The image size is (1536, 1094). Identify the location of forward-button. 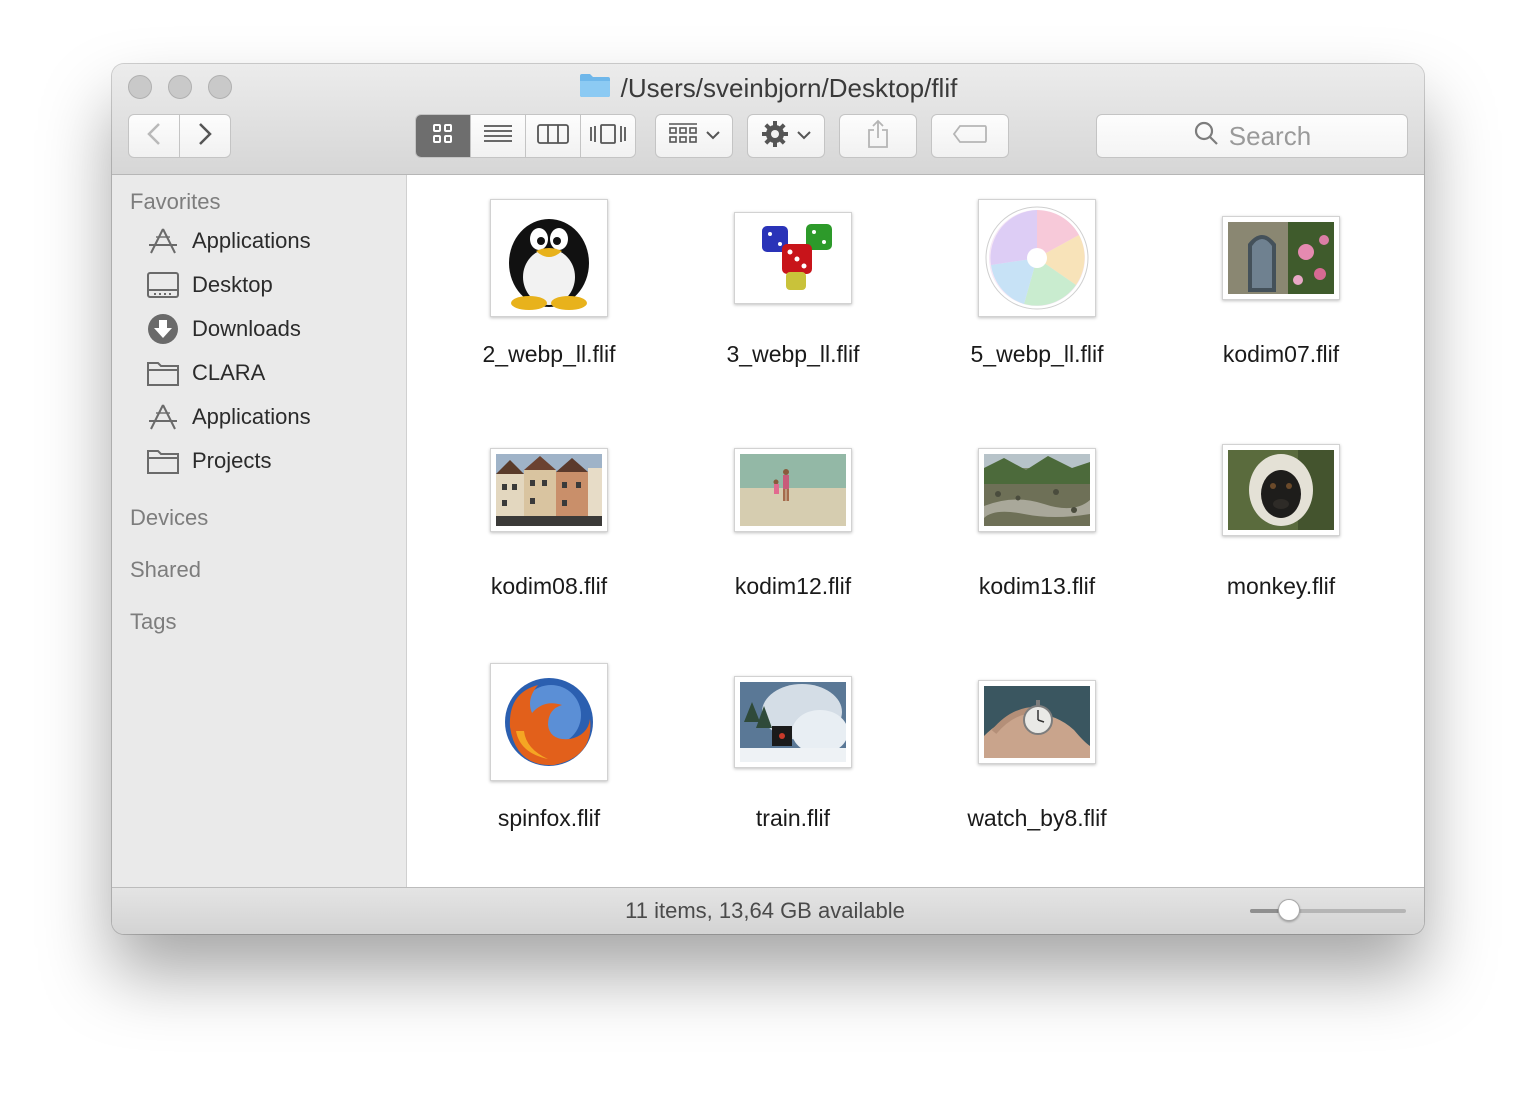
(205, 136).